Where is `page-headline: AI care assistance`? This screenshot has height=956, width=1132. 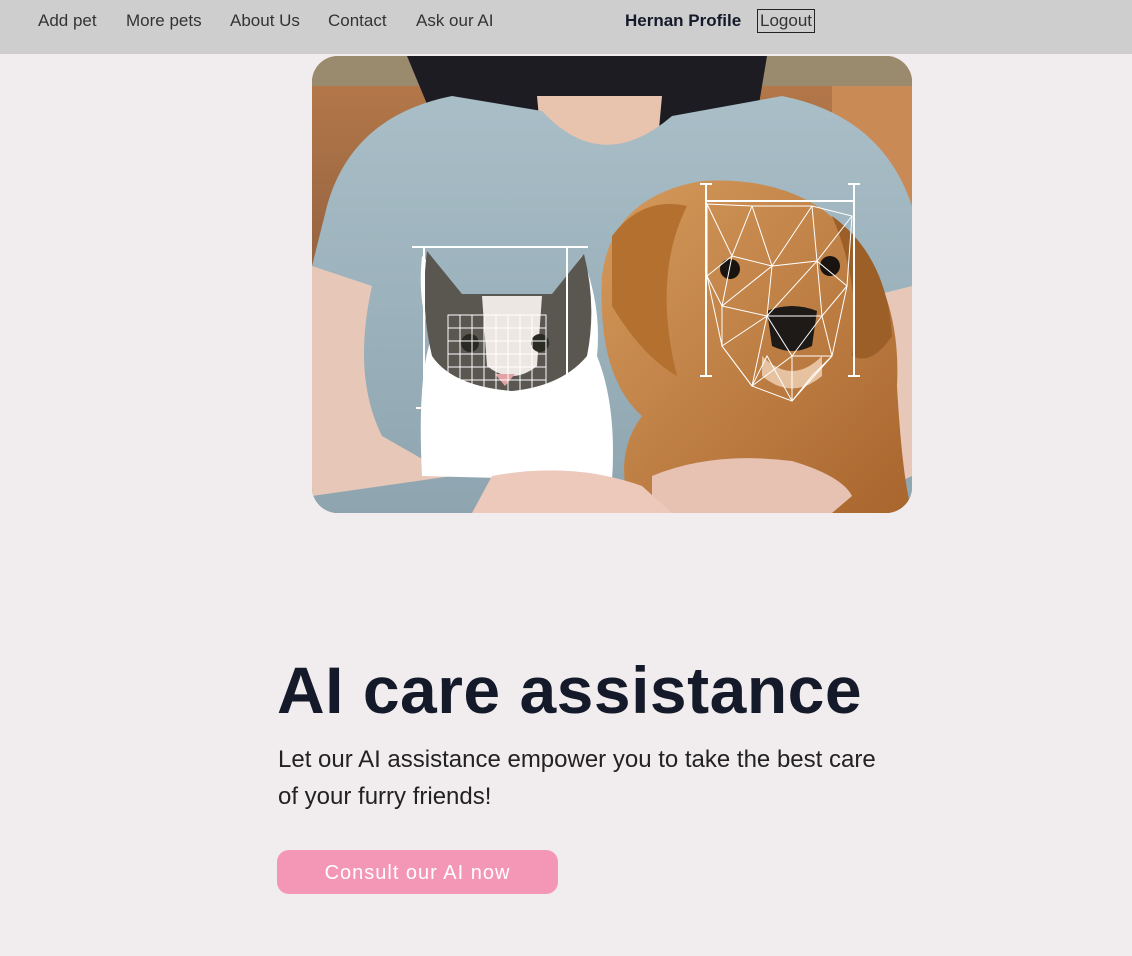 page-headline: AI care assistance is located at coordinates (570, 690).